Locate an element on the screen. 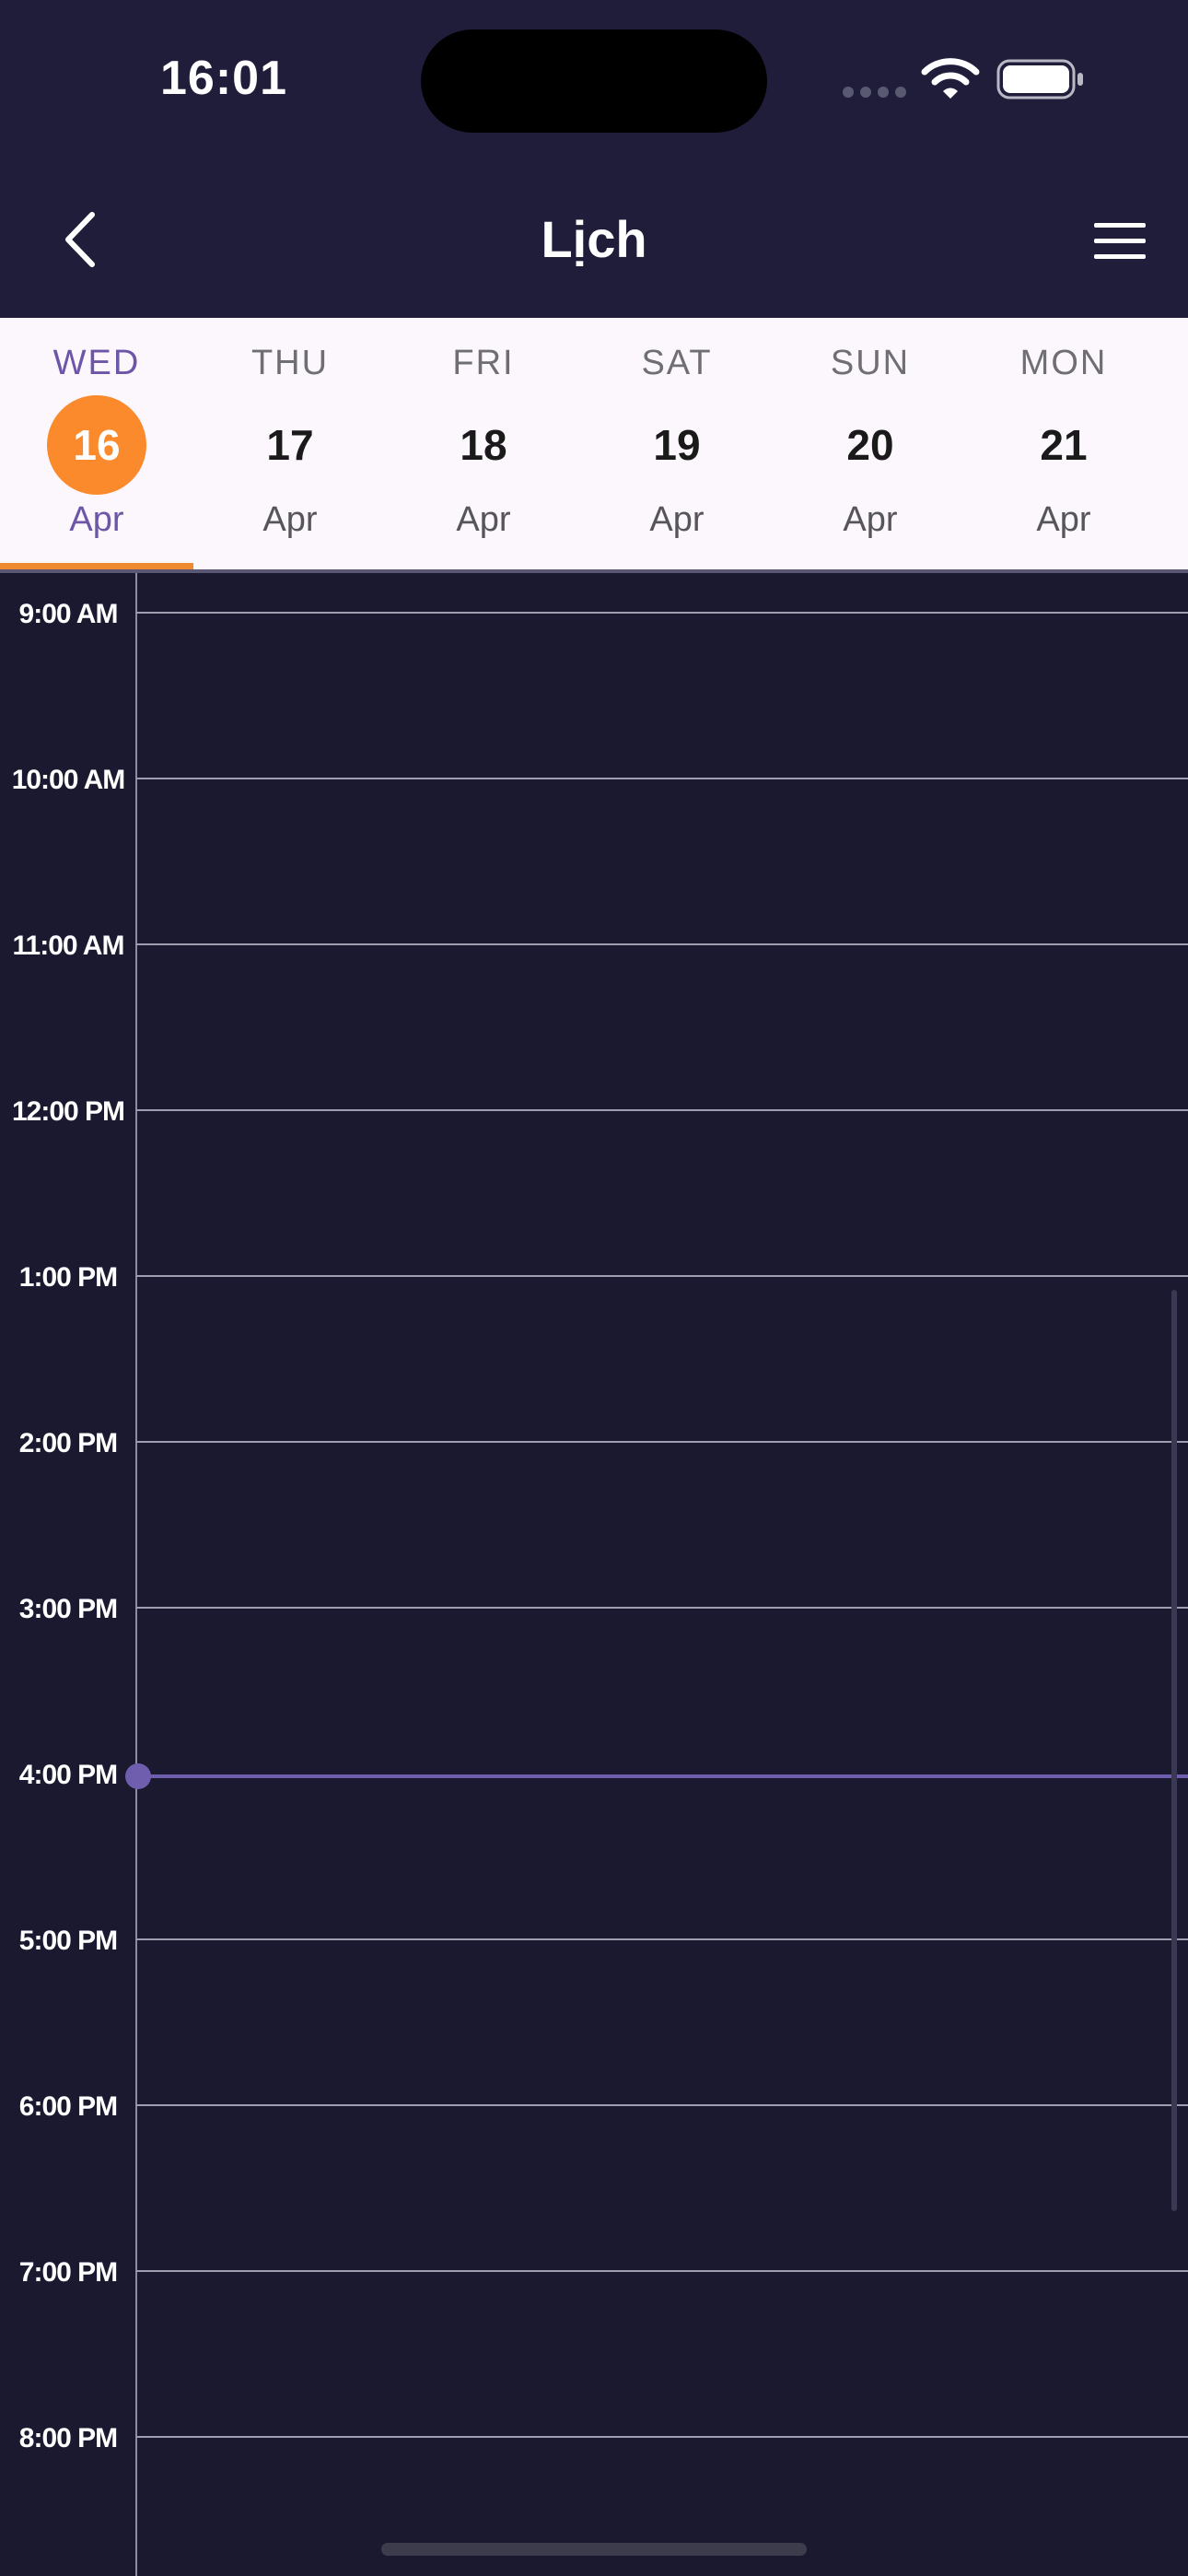 Image resolution: width=1188 pixels, height=2576 pixels. day-item-mon-21: MON 21 Apr is located at coordinates (1063, 443).